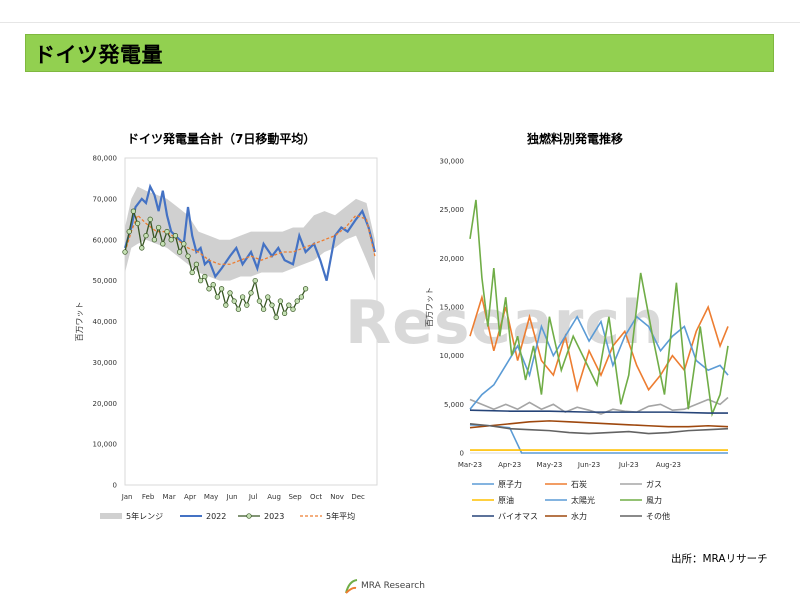 The width and height of the screenshot is (800, 600). What do you see at coordinates (654, 484) in the screenshot?
I see `legend-label: ガス` at bounding box center [654, 484].